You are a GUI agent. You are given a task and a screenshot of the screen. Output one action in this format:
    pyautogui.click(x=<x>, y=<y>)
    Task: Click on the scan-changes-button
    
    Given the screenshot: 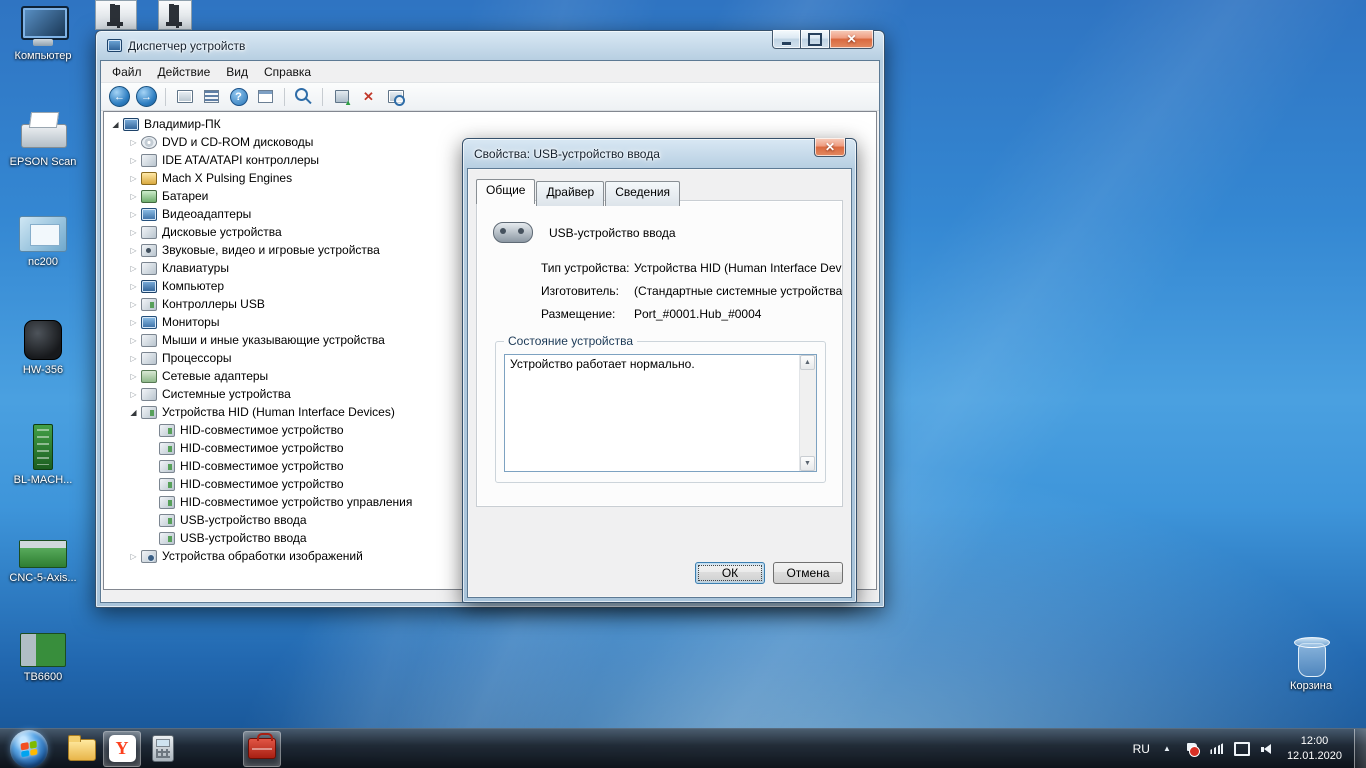 What is the action you would take?
    pyautogui.click(x=303, y=97)
    